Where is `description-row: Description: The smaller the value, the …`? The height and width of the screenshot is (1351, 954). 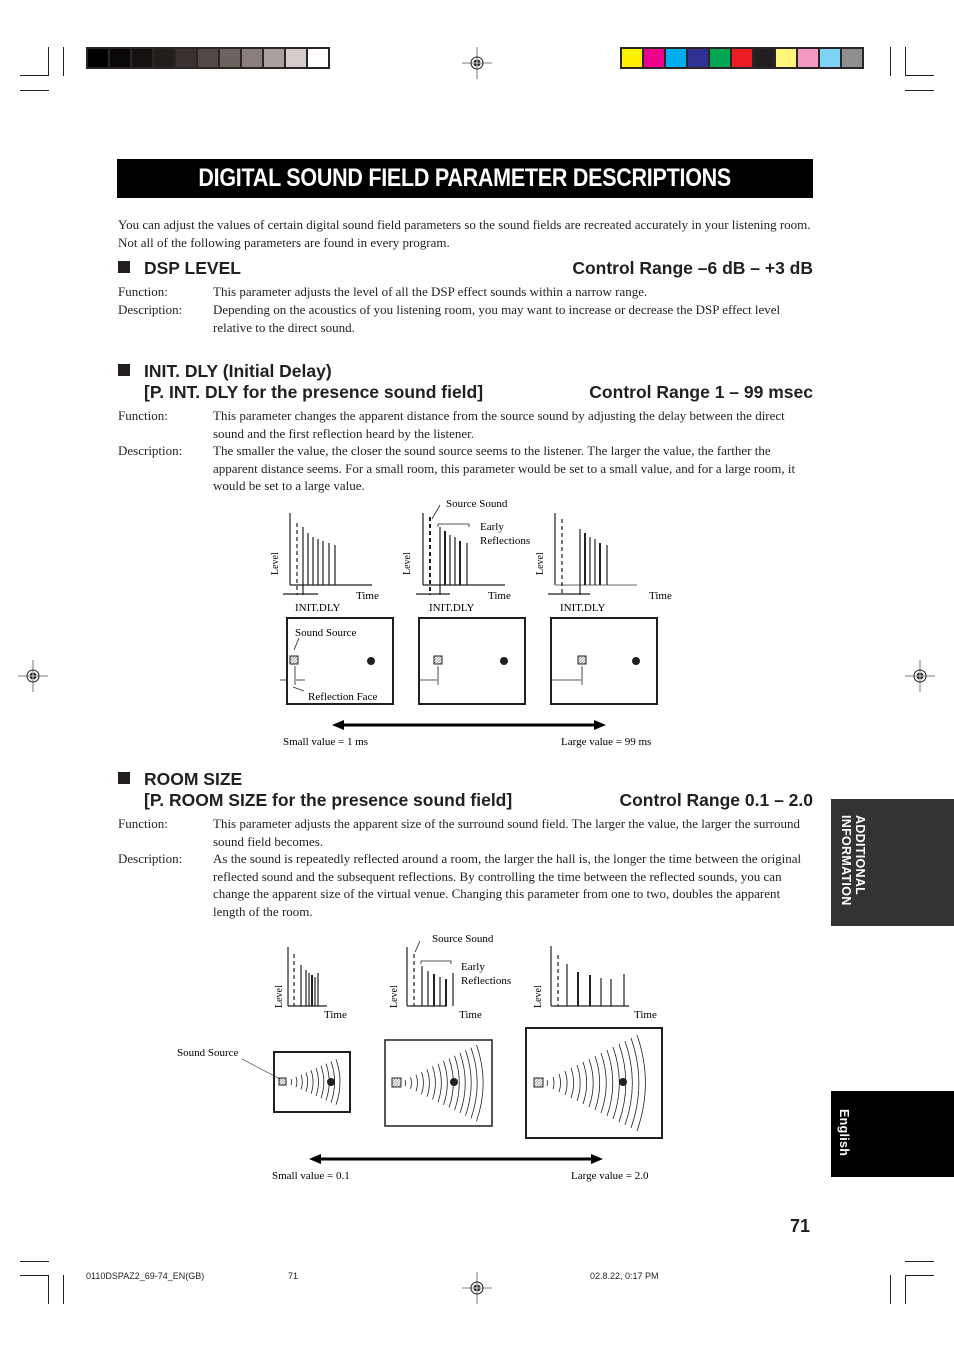
description-row: Description: The smaller the value, the … is located at coordinates (457, 468).